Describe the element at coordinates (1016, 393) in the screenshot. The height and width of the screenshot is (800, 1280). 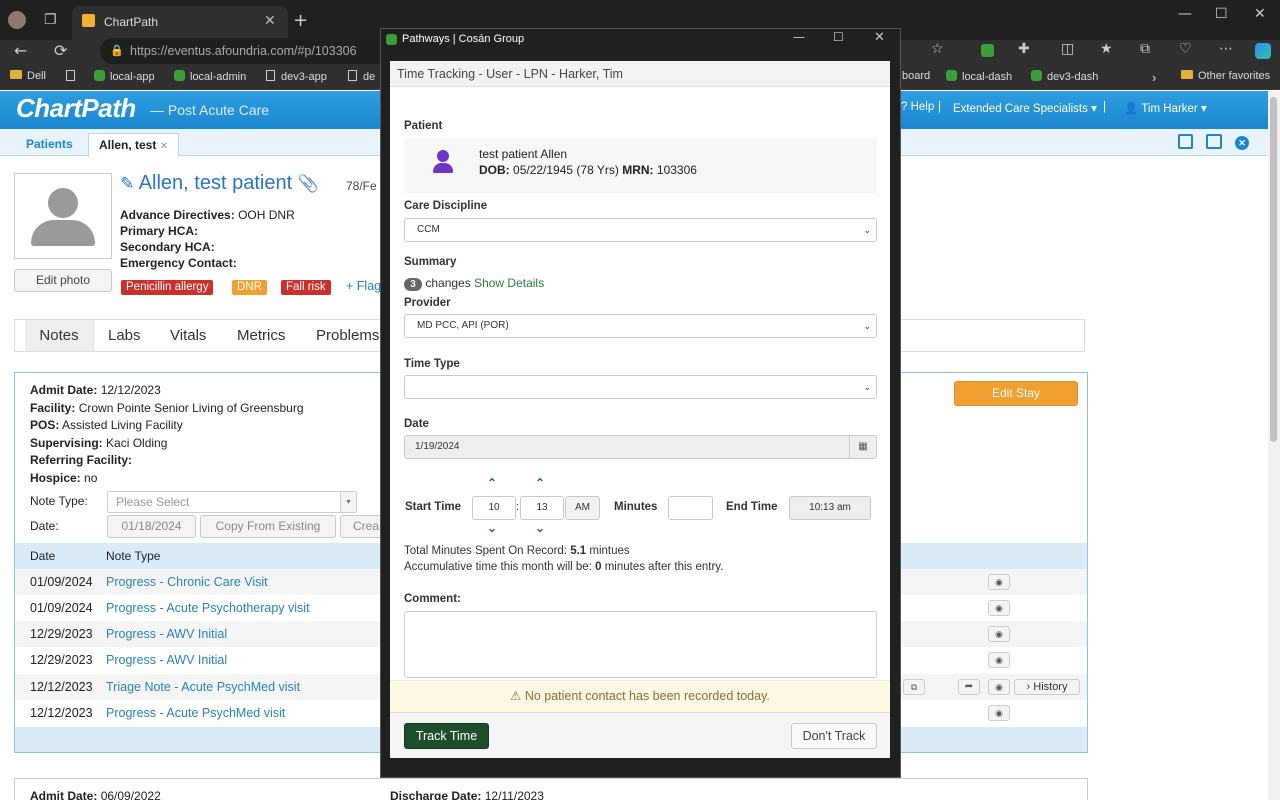
I see `edit-stay-button: Edit Stay` at that location.